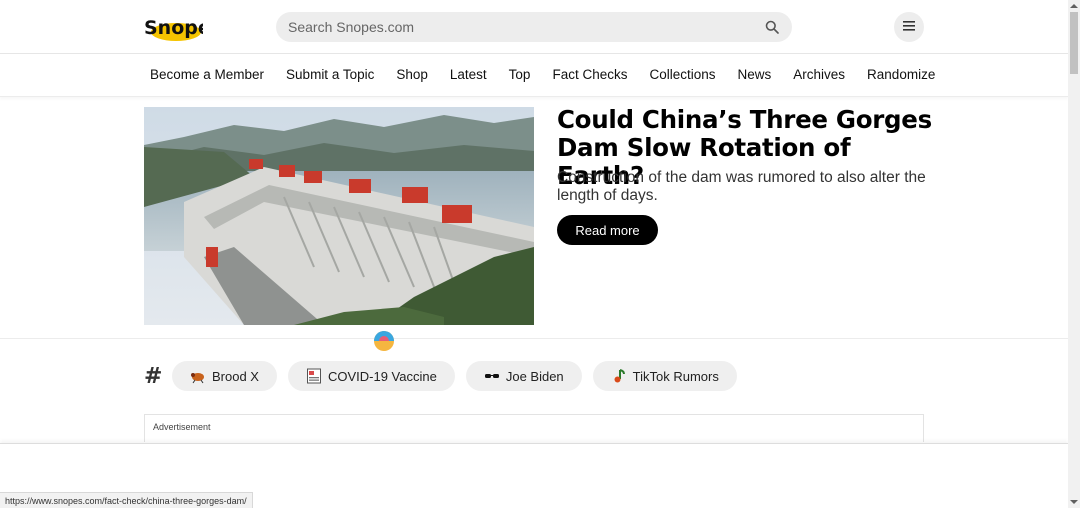 The height and width of the screenshot is (508, 1080). What do you see at coordinates (382, 376) in the screenshot?
I see `tag-label: COVID-19 Vaccine` at bounding box center [382, 376].